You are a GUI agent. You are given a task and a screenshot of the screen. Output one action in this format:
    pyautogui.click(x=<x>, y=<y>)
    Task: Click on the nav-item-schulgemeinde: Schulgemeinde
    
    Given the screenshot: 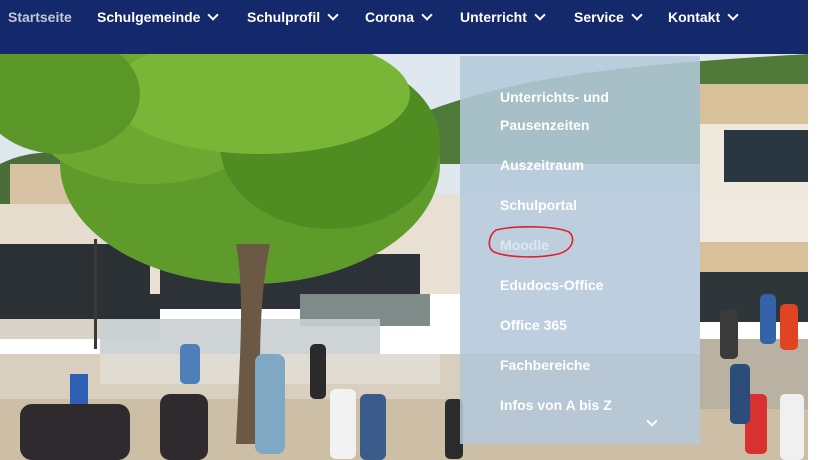 What is the action you would take?
    pyautogui.click(x=158, y=17)
    